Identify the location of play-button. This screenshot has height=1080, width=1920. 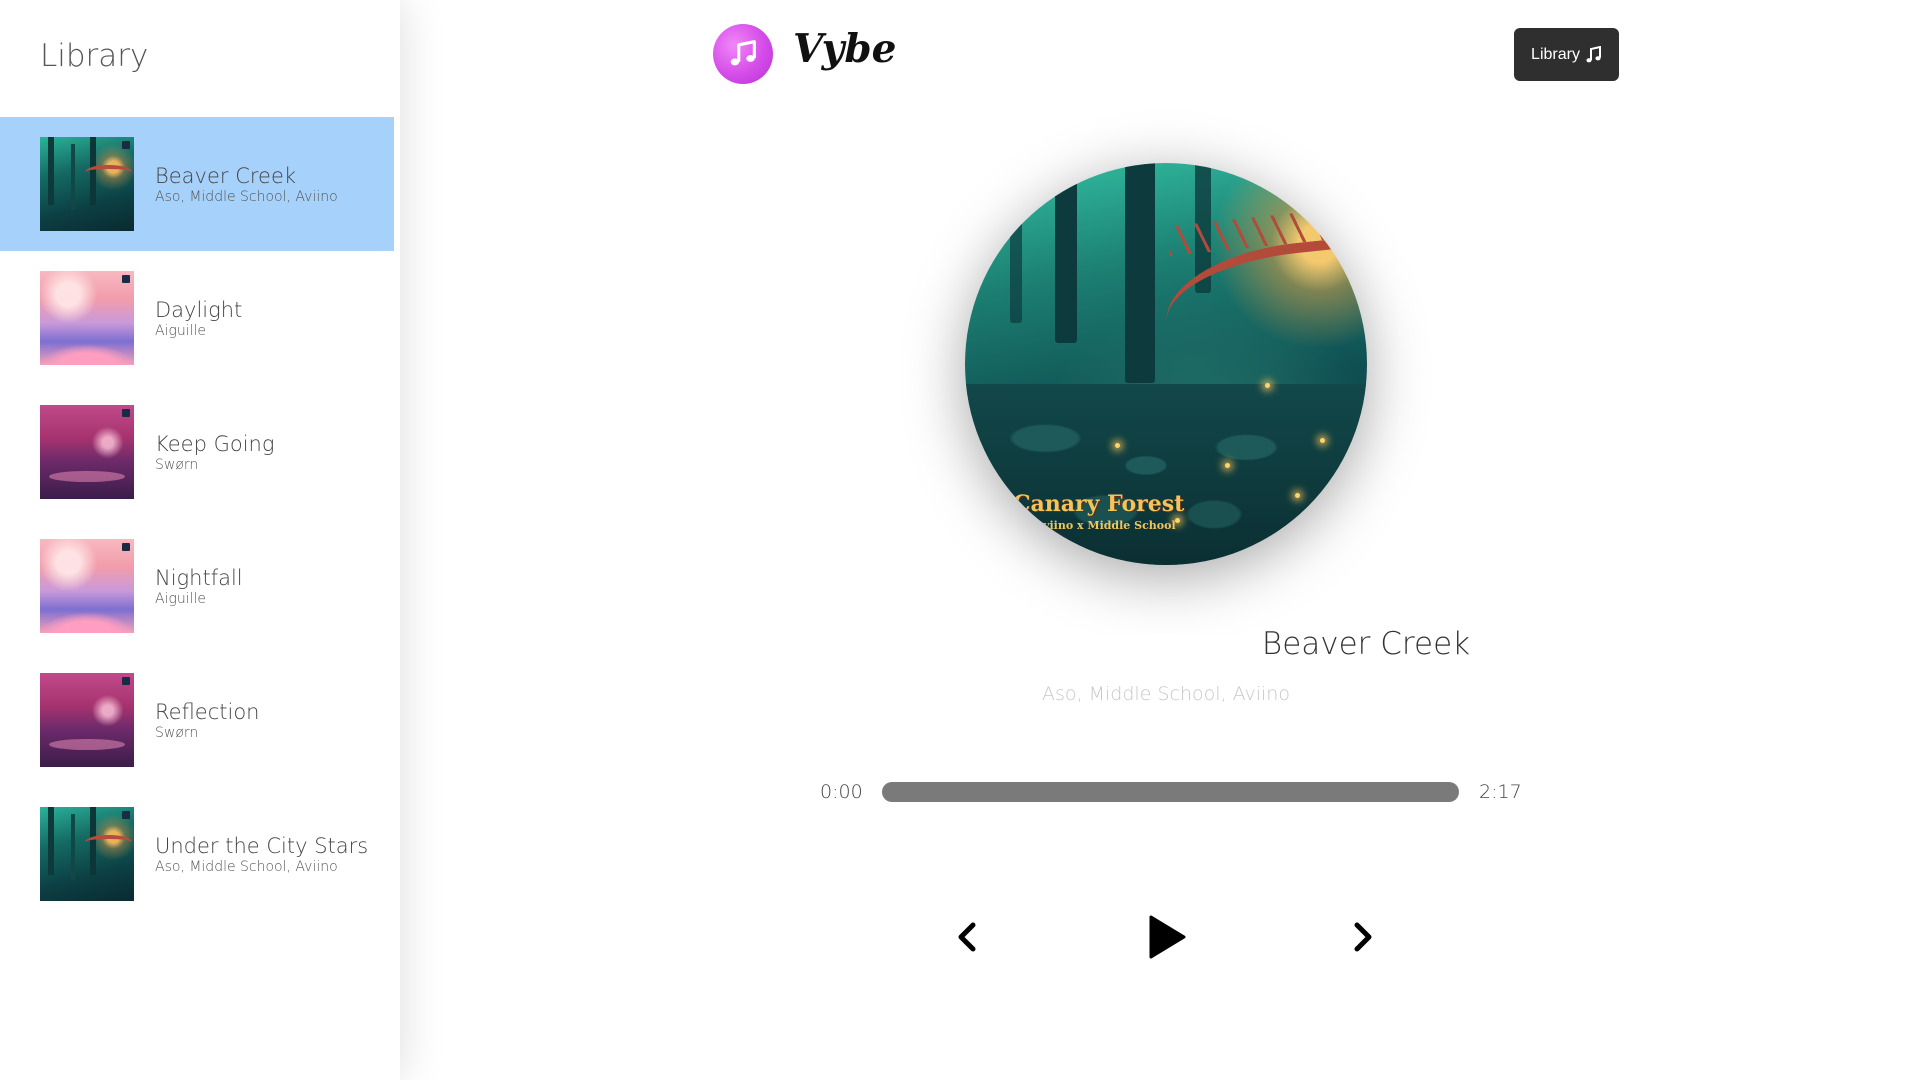
(1167, 937).